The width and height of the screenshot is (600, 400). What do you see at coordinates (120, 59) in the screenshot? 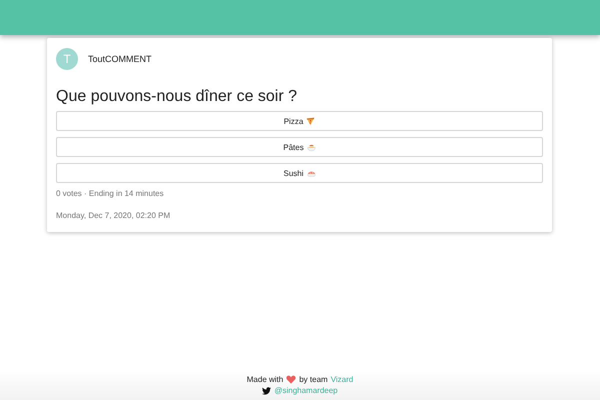
I see `author-name: ToutCOMMENT` at bounding box center [120, 59].